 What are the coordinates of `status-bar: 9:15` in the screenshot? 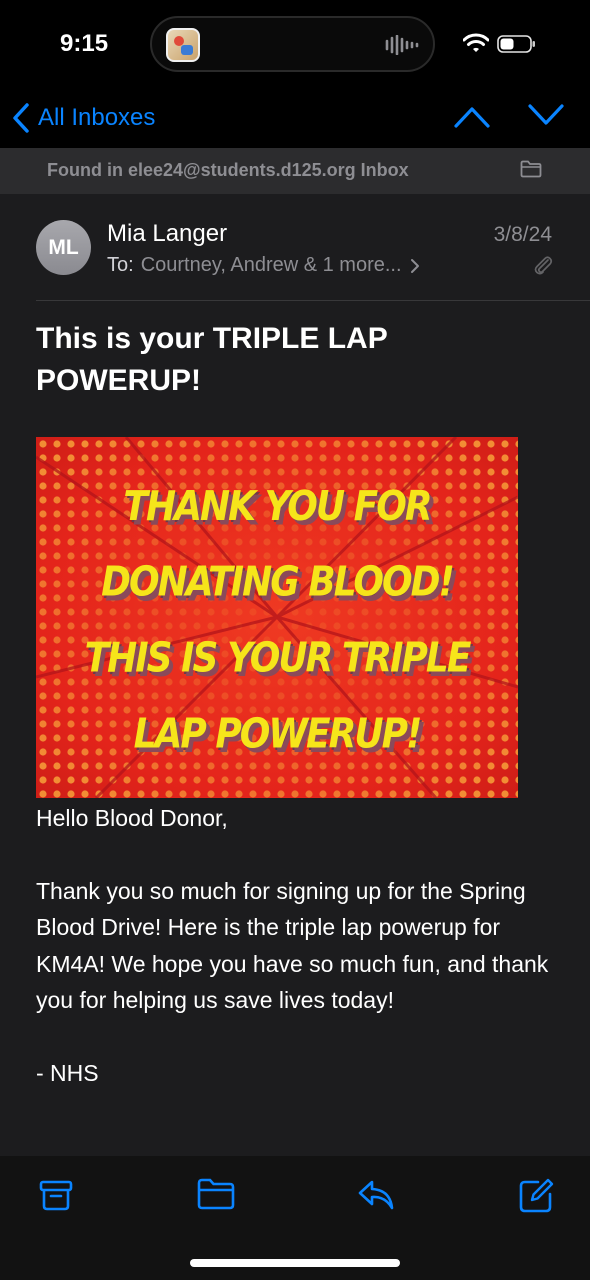 It's located at (295, 45).